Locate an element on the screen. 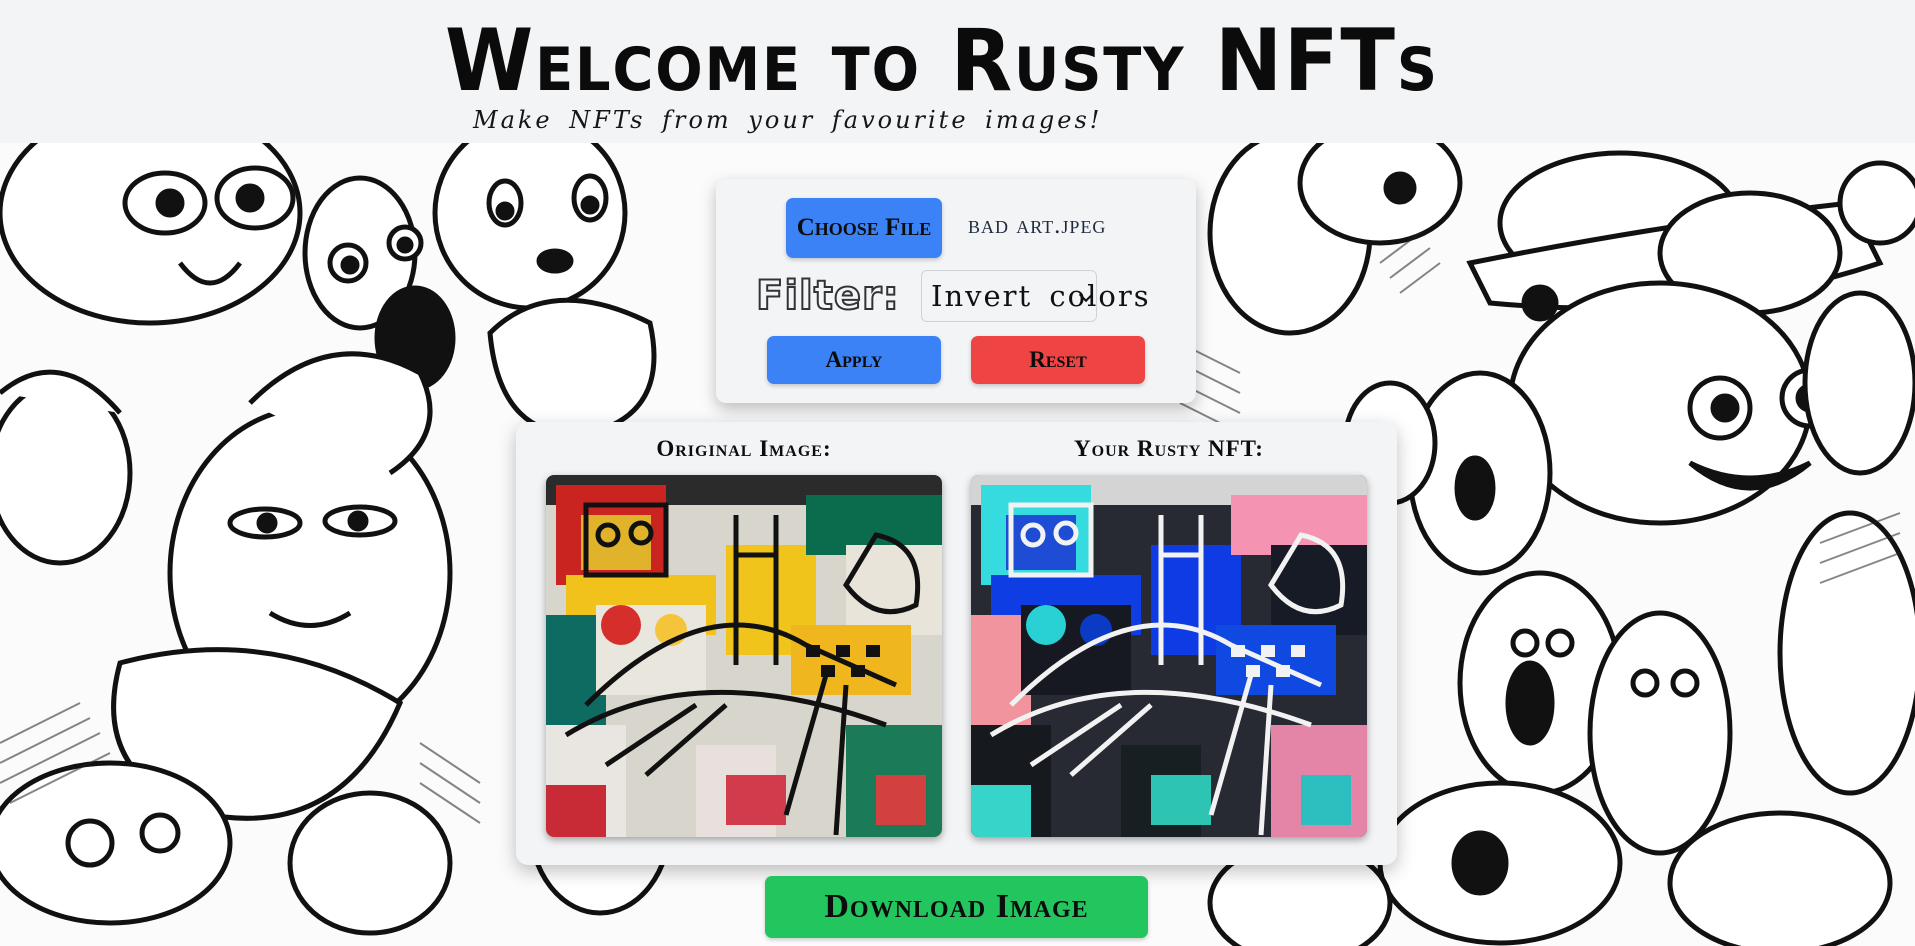 The height and width of the screenshot is (946, 1915). filter-select-value: Invert colors is located at coordinates (1041, 296).